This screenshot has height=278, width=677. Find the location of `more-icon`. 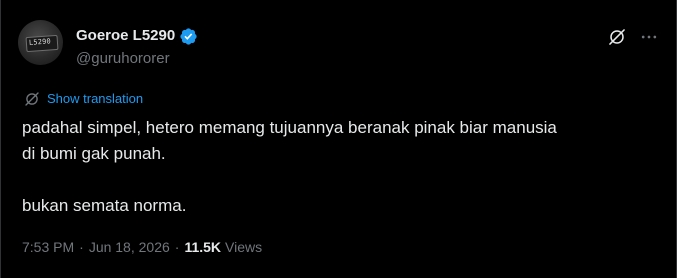

more-icon is located at coordinates (649, 37).